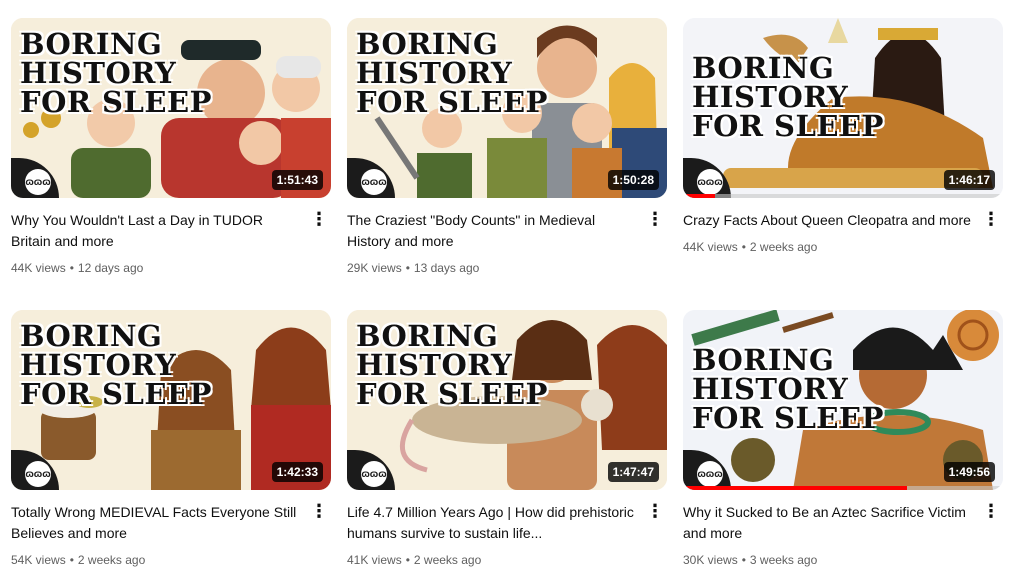  I want to click on video-stats: 44K views • 12 days ago, so click(156, 268).